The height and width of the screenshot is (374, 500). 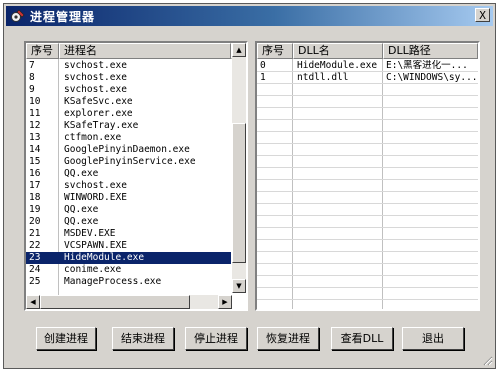 What do you see at coordinates (128, 78) in the screenshot?
I see `process-row: 8 svchost.exe` at bounding box center [128, 78].